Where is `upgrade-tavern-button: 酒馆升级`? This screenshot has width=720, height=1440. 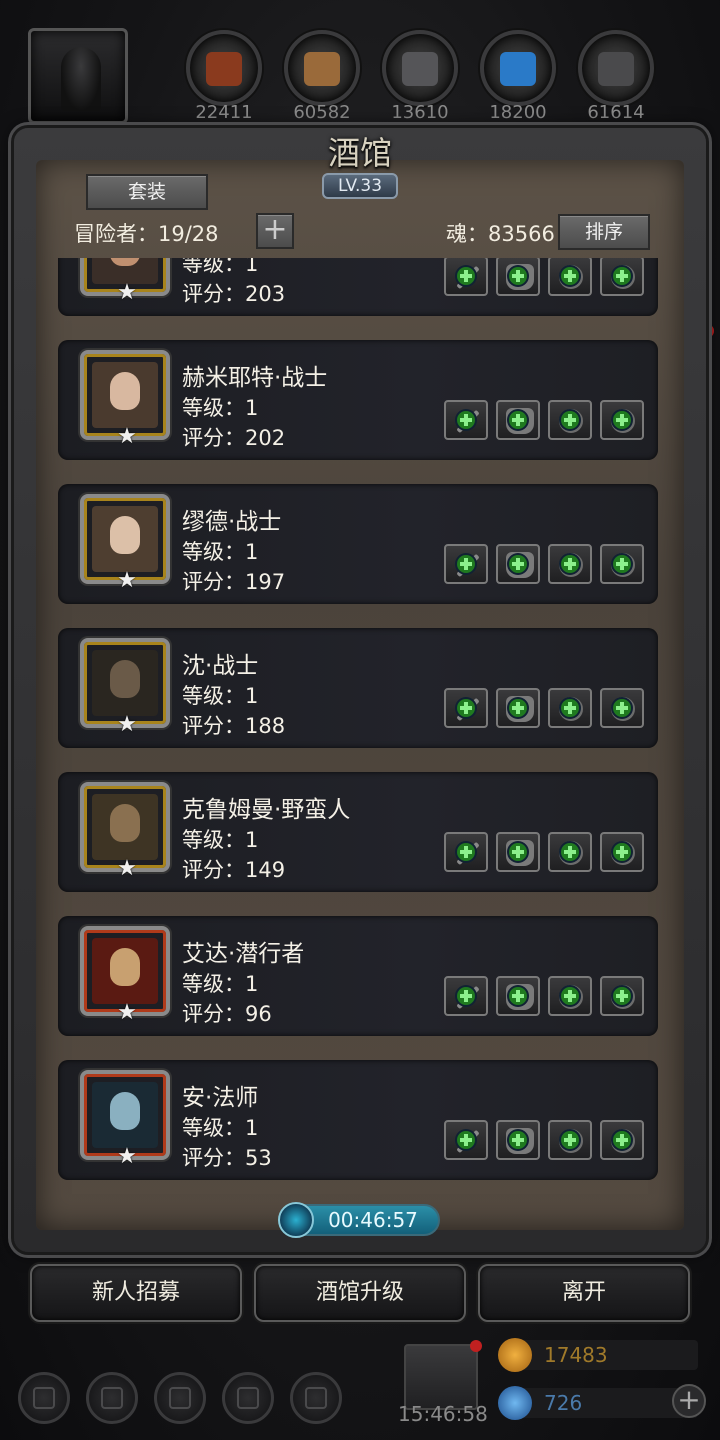 upgrade-tavern-button: 酒馆升级 is located at coordinates (360, 1293).